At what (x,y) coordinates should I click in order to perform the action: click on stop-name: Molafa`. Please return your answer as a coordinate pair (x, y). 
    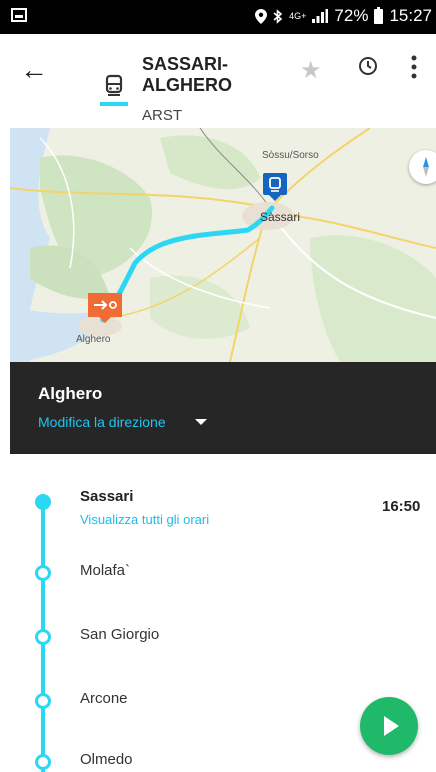
    Looking at the image, I should click on (105, 570).